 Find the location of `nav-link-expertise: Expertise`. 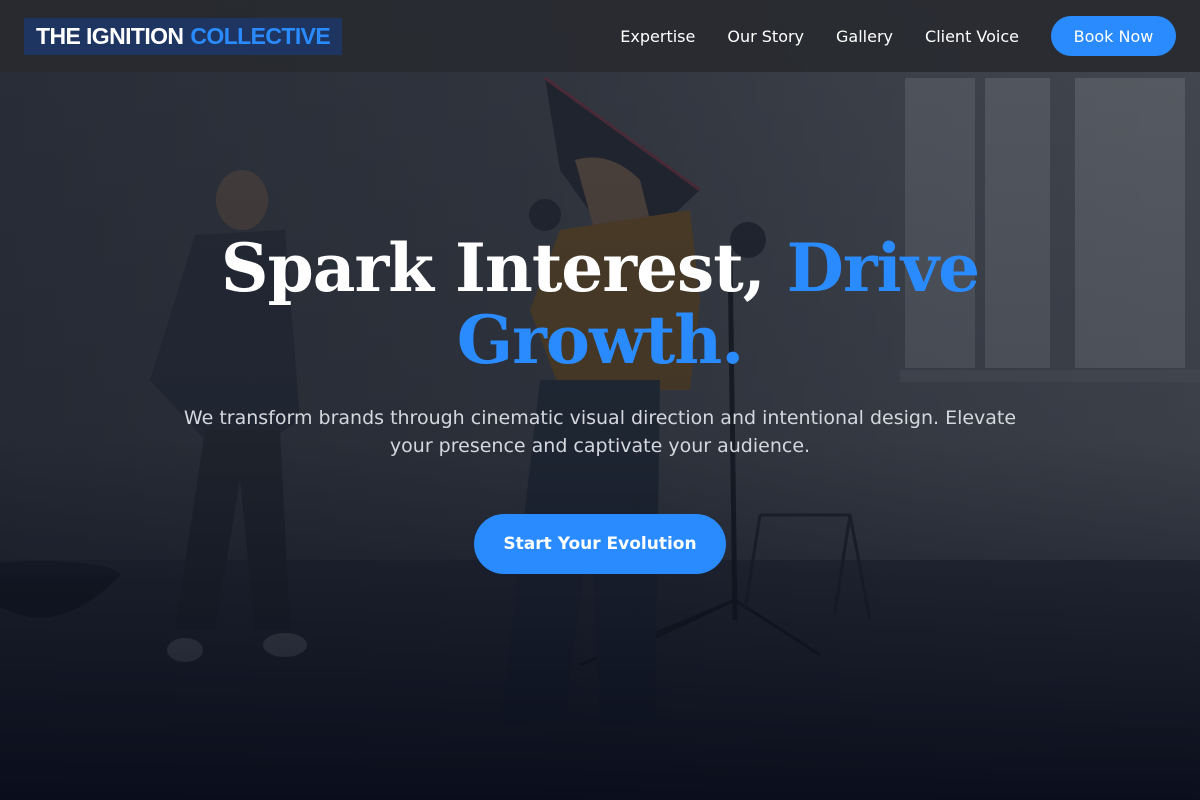

nav-link-expertise: Expertise is located at coordinates (657, 36).